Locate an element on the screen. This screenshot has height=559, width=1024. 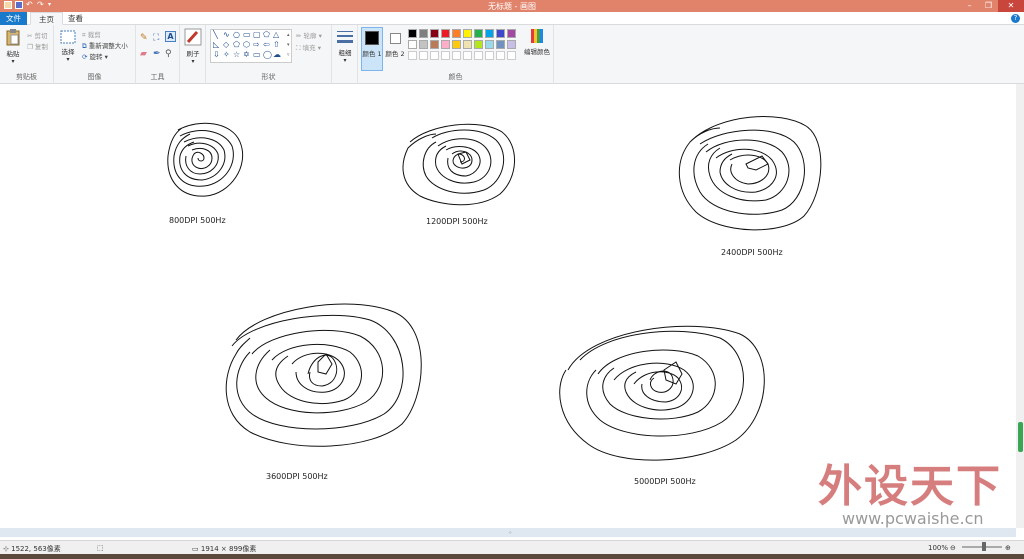
oval-shape-icon: ○ is located at coordinates (236, 34).